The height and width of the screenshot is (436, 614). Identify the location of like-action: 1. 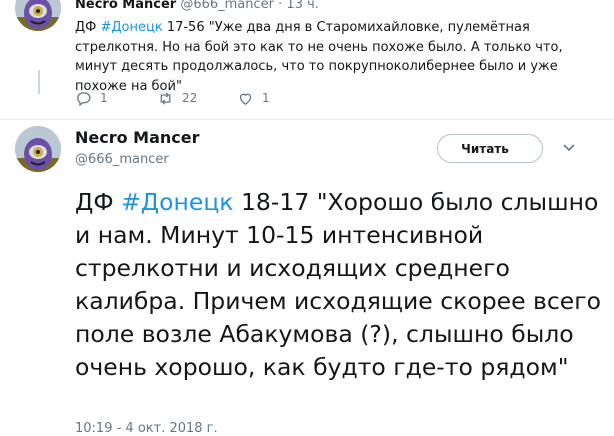
(267, 98).